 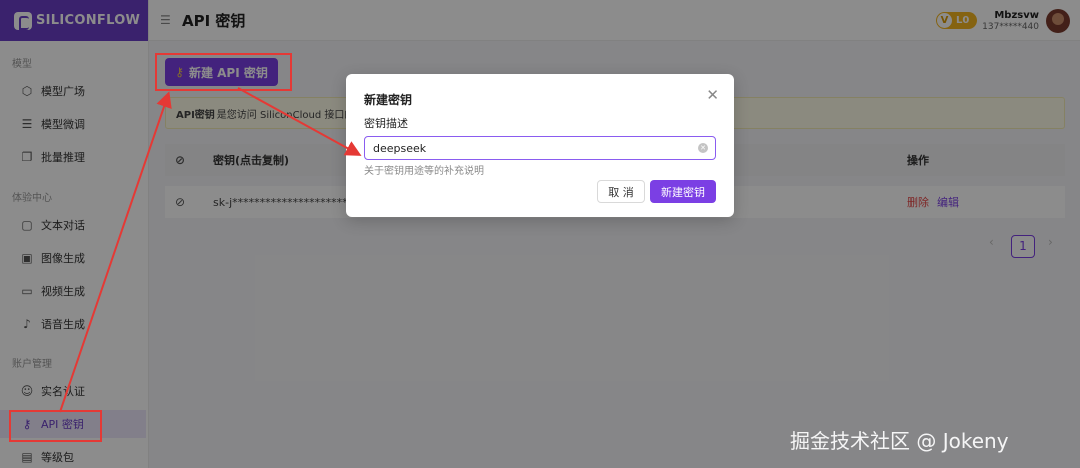 What do you see at coordinates (299, 121) in the screenshot?
I see `arrow-to-modal-input` at bounding box center [299, 121].